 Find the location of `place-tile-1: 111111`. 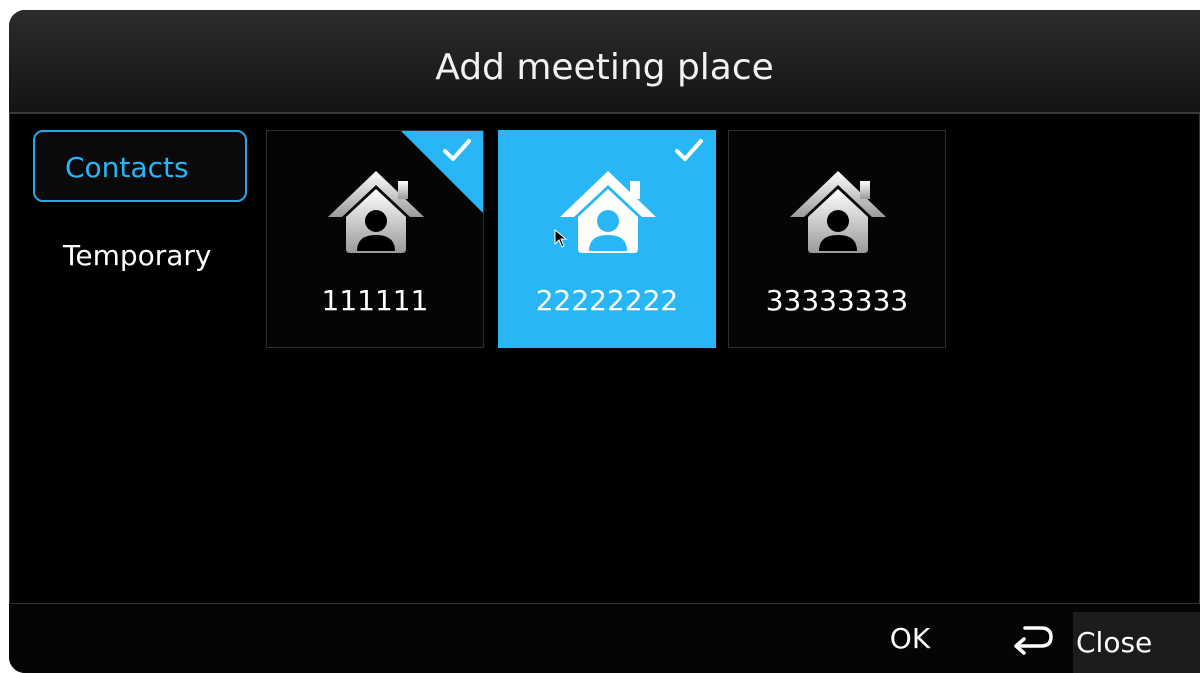

place-tile-1: 111111 is located at coordinates (375, 239).